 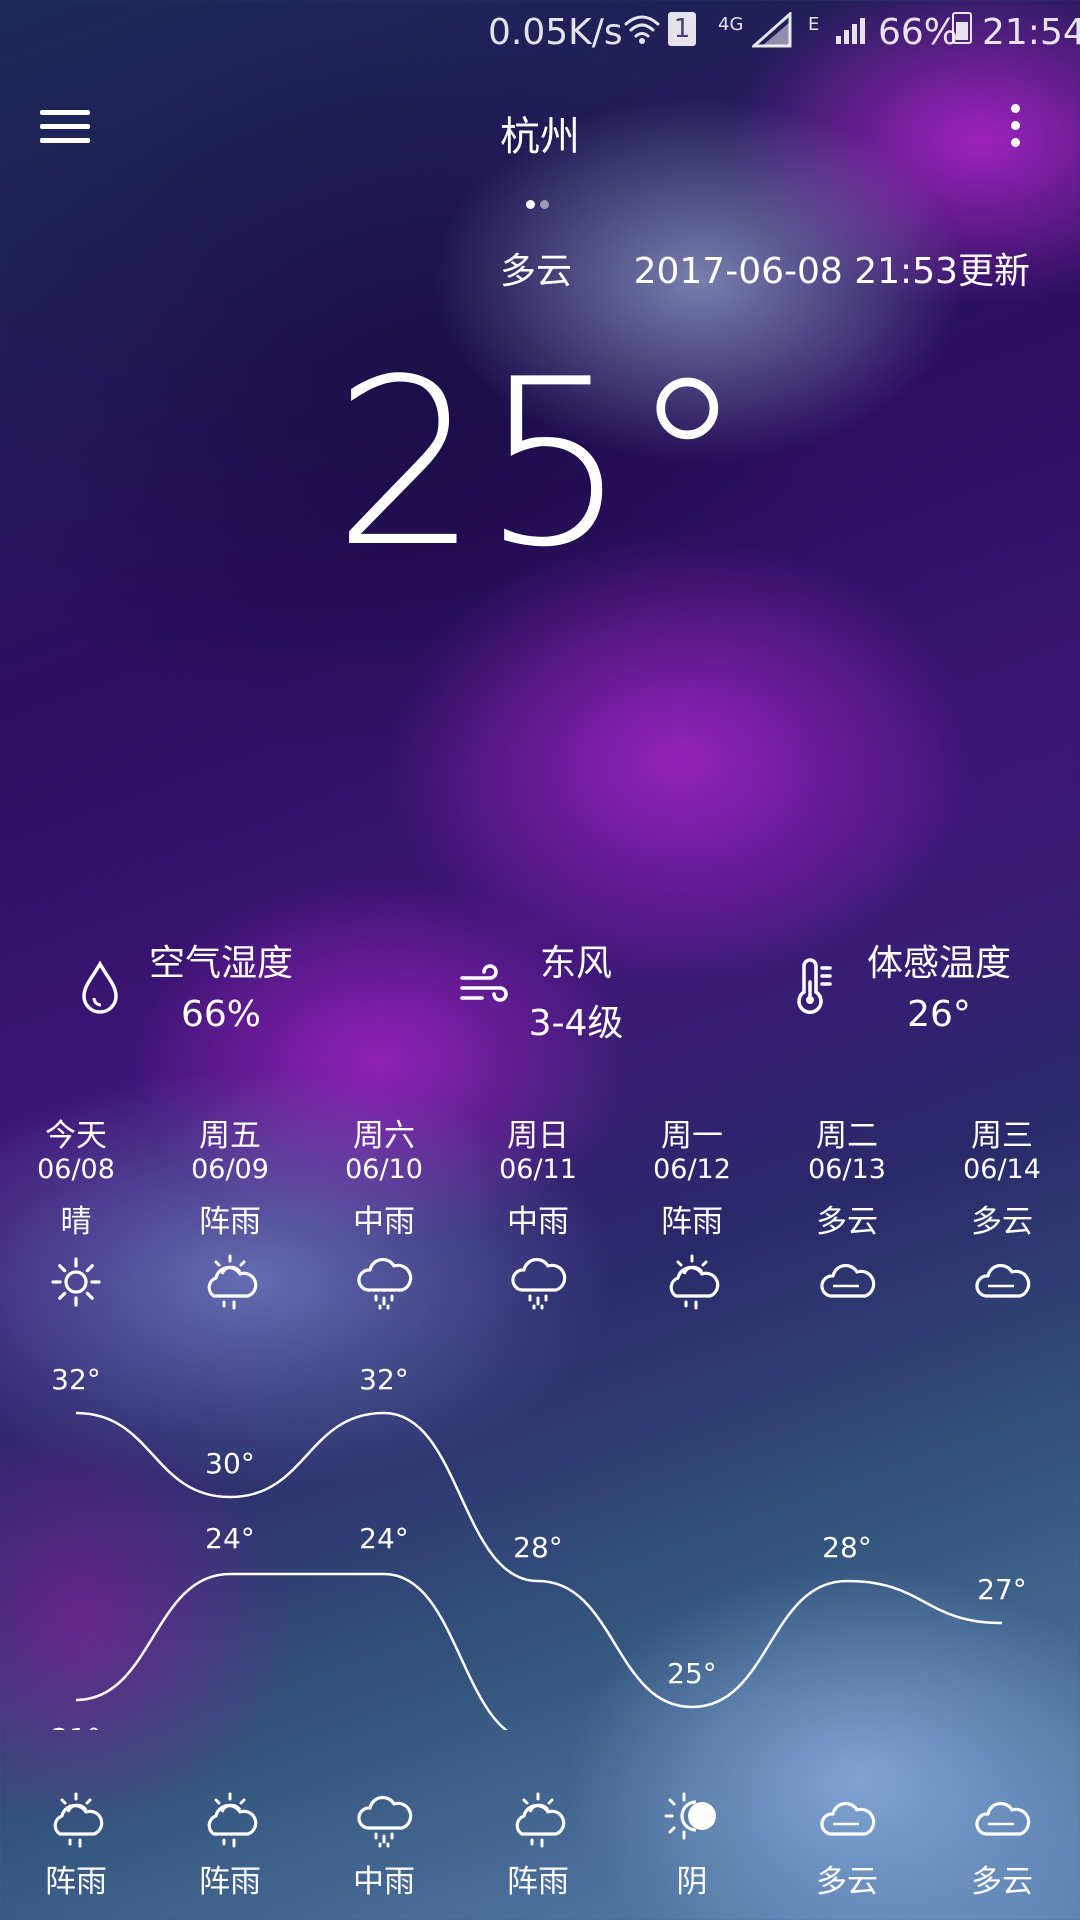 What do you see at coordinates (555, 32) in the screenshot?
I see `network-speed: 0.05K/s` at bounding box center [555, 32].